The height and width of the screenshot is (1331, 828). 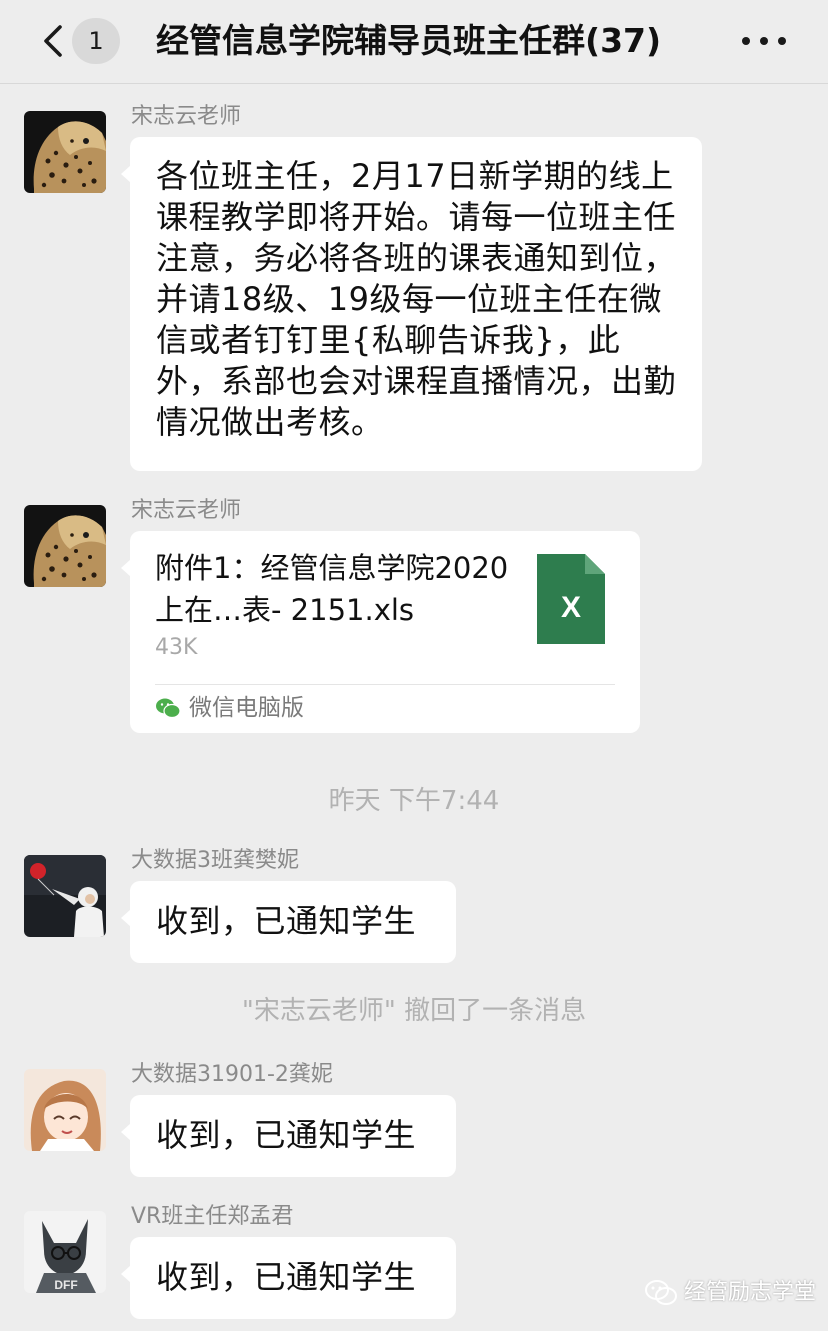 What do you see at coordinates (96, 41) in the screenshot?
I see `unread-count-badge: 1` at bounding box center [96, 41].